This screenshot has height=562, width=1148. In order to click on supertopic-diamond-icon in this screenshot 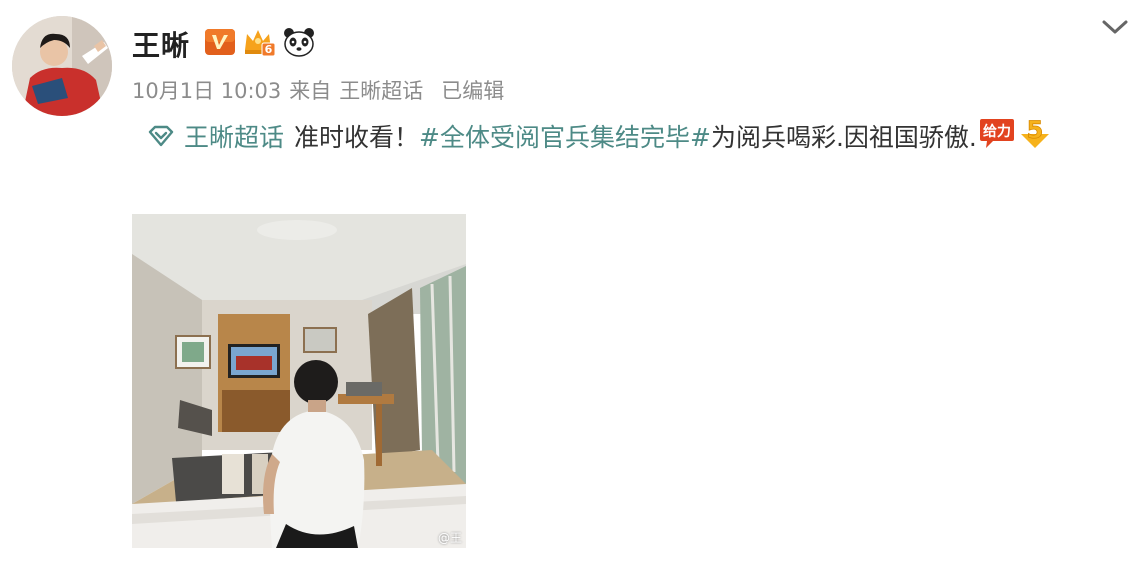, I will do `click(161, 136)`.